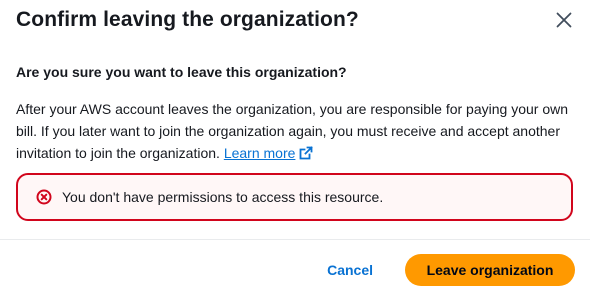 The image size is (590, 293). I want to click on error-icon, so click(44, 197).